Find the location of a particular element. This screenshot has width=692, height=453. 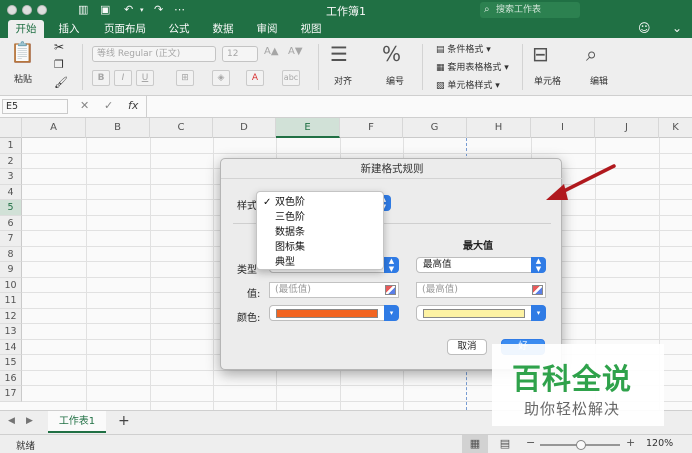

watermark-logo: 百科全说 助你轻松解决 is located at coordinates (578, 385).